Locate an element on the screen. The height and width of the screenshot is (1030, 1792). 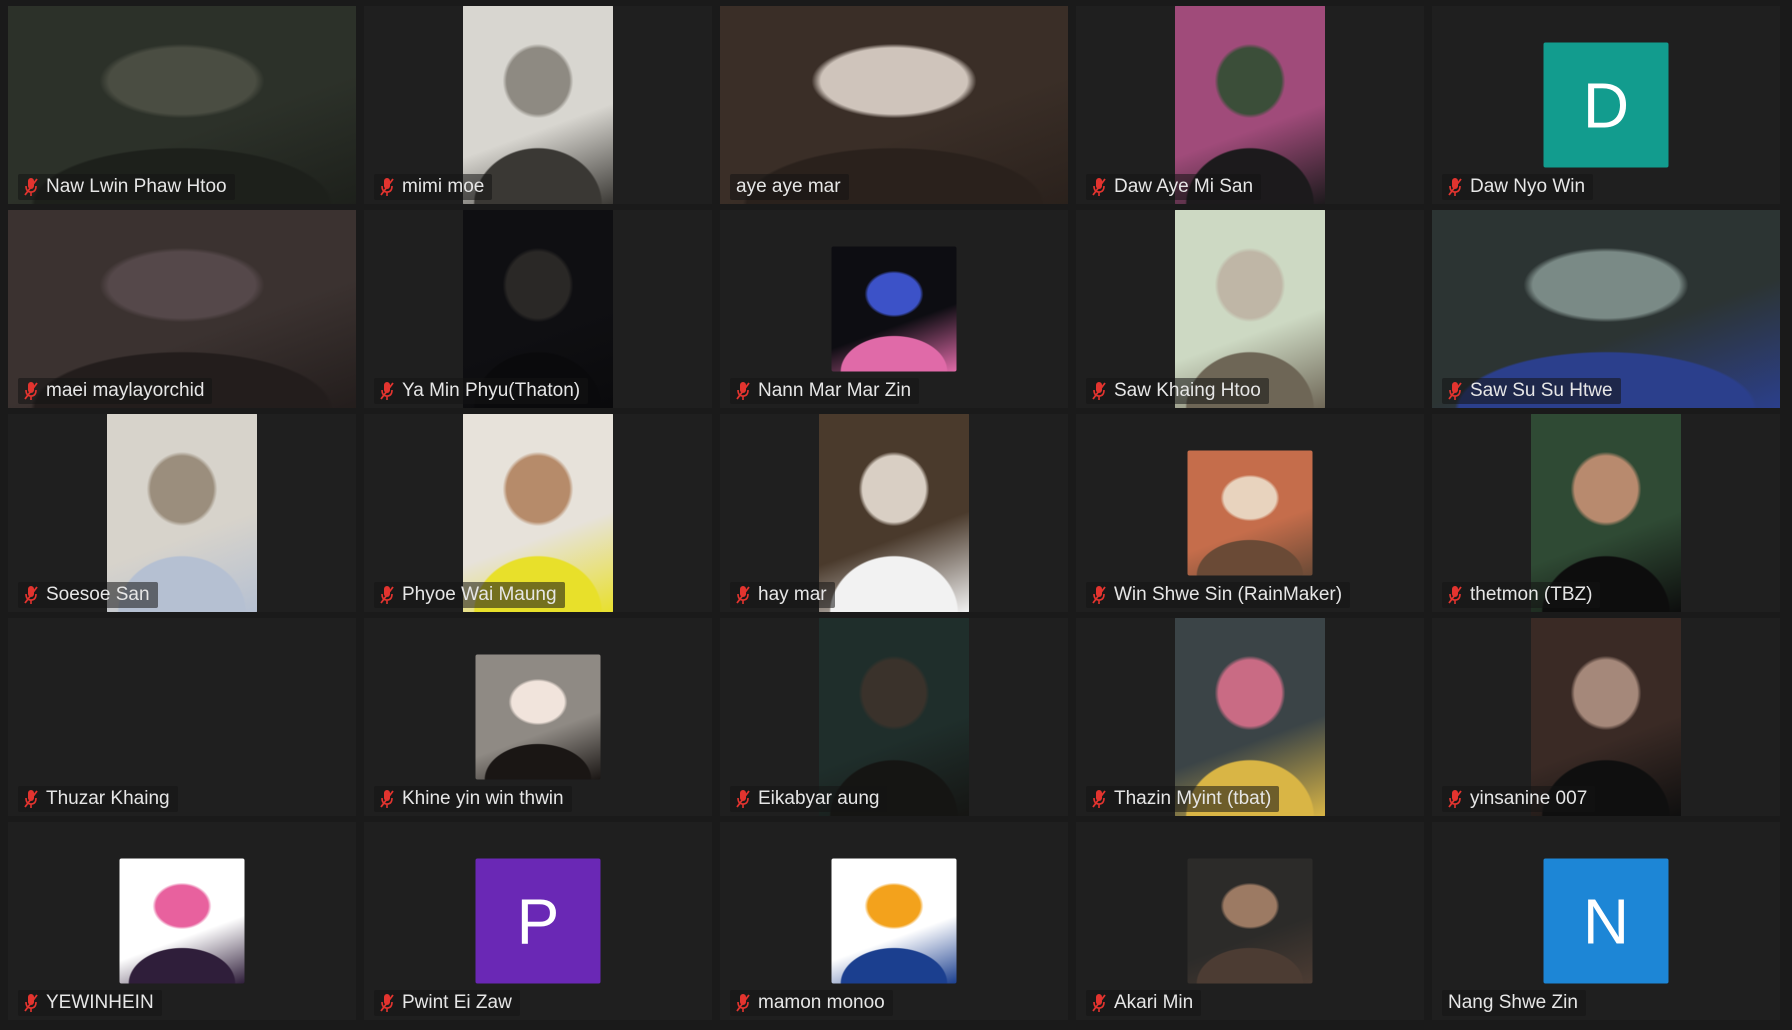
participant-video is located at coordinates (894, 513).